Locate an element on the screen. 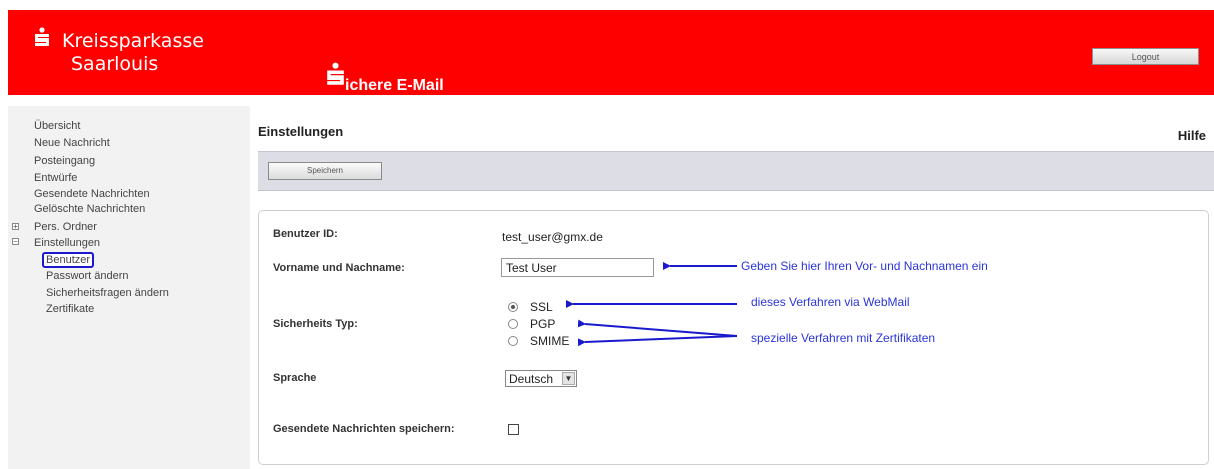 This screenshot has height=469, width=1214. arrow-smime-hint is located at coordinates (657, 341).